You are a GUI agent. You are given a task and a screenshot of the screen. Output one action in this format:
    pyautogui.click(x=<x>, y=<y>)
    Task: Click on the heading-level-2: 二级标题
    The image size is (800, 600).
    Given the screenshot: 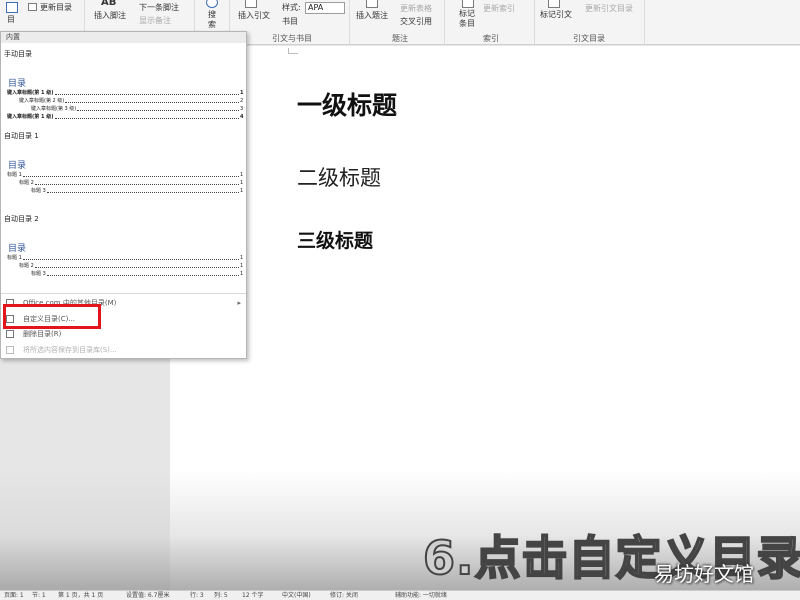 What is the action you would take?
    pyautogui.click(x=339, y=177)
    